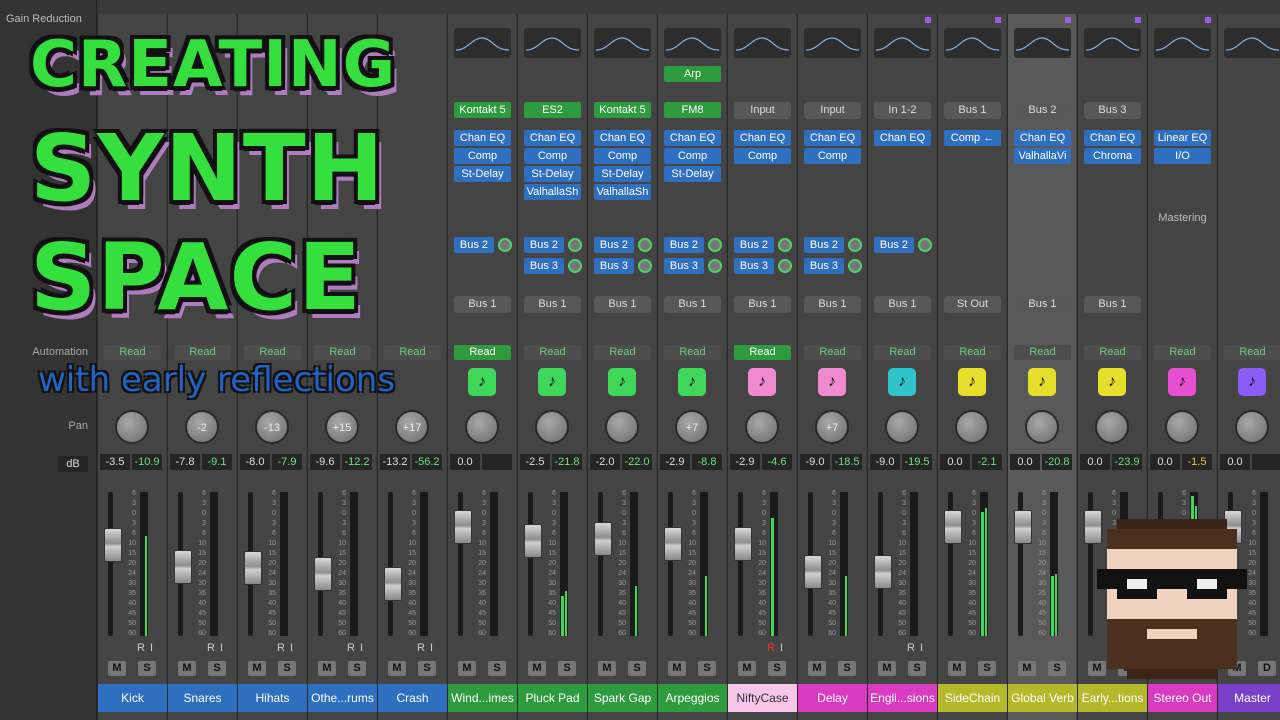 This screenshot has height=720, width=1280. What do you see at coordinates (482, 110) in the screenshot?
I see `instrument-slot: Kontakt 5` at bounding box center [482, 110].